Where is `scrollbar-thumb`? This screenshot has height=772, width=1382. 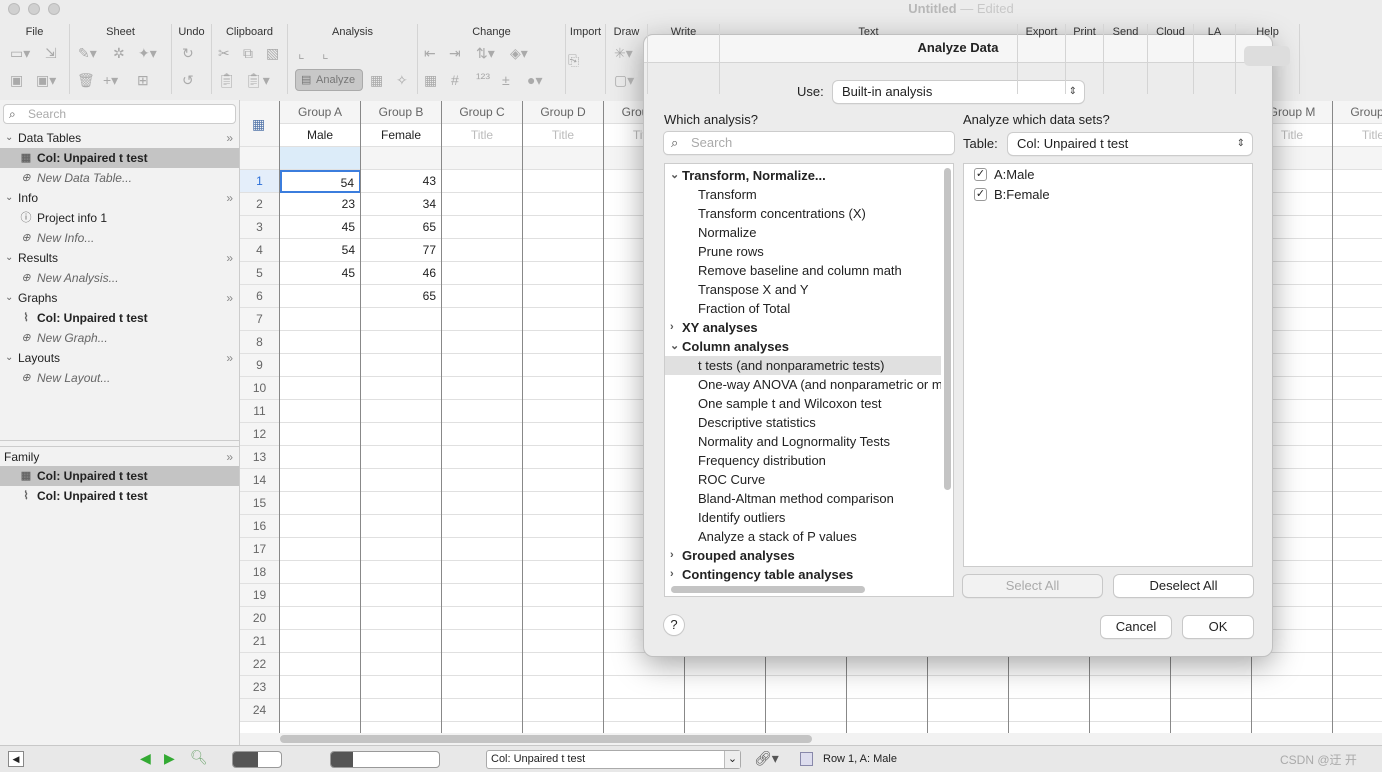
scrollbar-thumb is located at coordinates (546, 739).